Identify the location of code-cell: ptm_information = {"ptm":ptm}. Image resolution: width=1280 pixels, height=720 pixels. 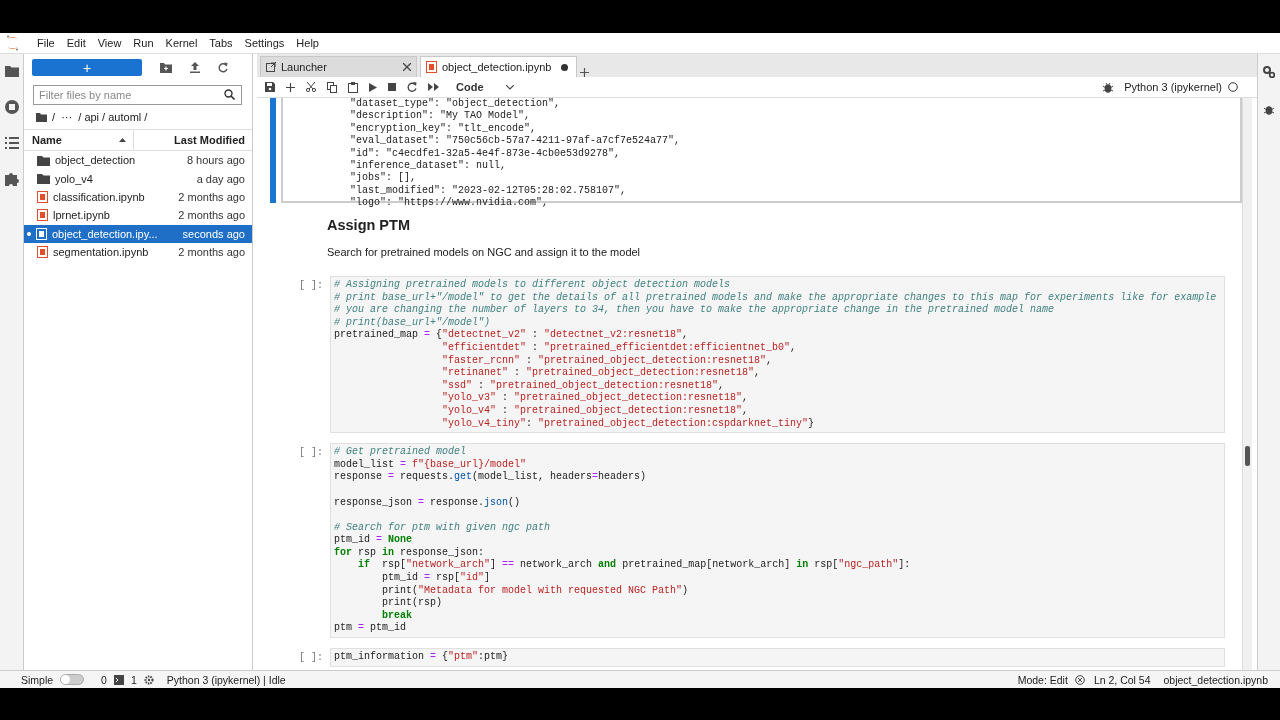
(777, 657).